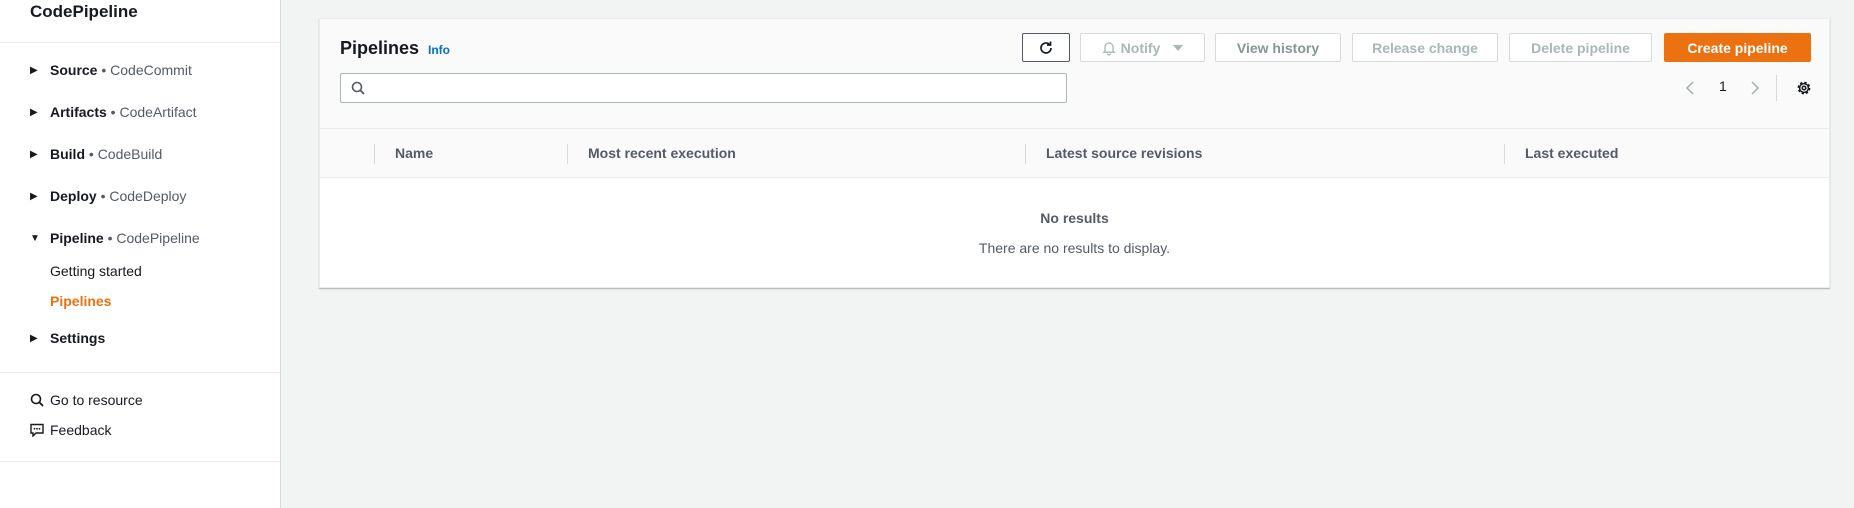 The width and height of the screenshot is (1854, 508). Describe the element at coordinates (158, 238) in the screenshot. I see `sidebar-item-service: CodePipeline` at that location.